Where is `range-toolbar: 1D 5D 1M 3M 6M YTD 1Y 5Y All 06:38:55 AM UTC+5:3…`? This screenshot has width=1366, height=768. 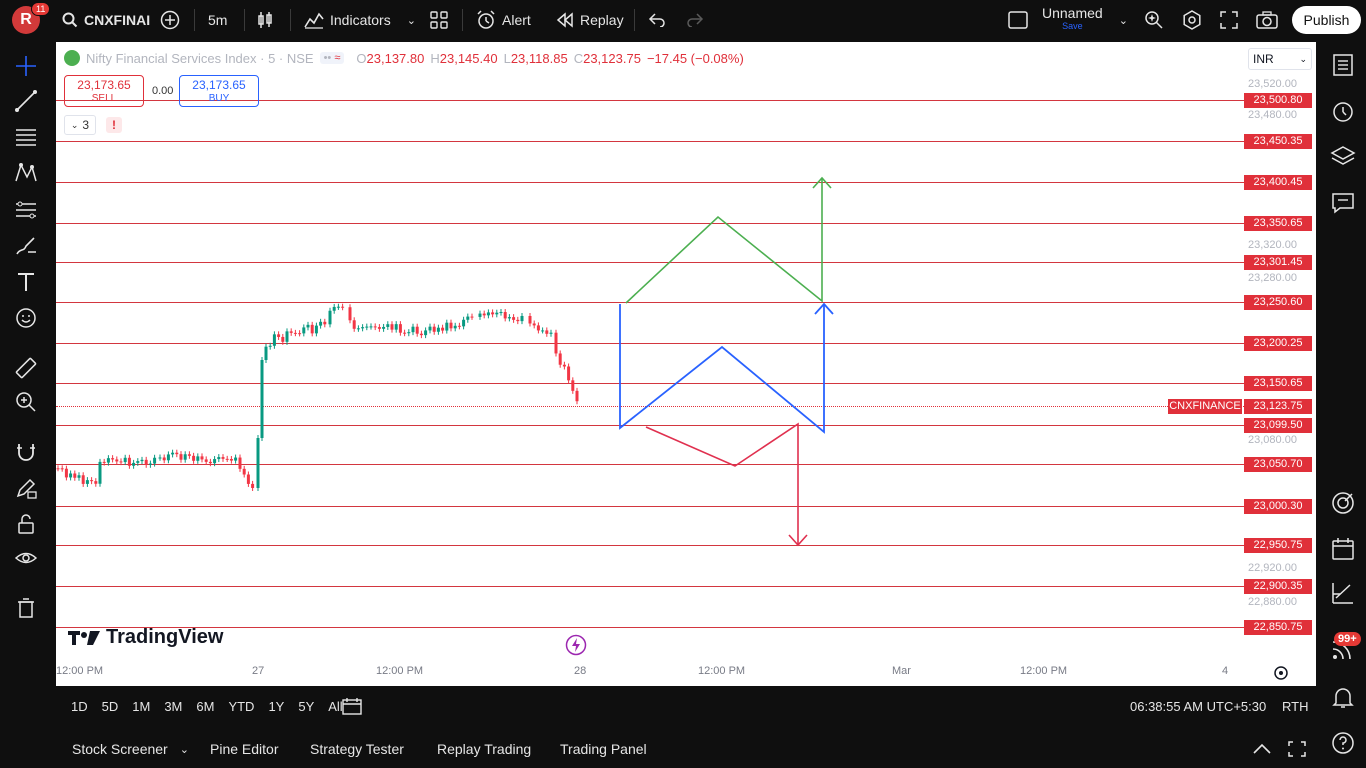
range-toolbar: 1D 5D 1M 3M 6M YTD 1Y 5Y All 06:38:55 AM UTC+5:3… is located at coordinates (686, 706).